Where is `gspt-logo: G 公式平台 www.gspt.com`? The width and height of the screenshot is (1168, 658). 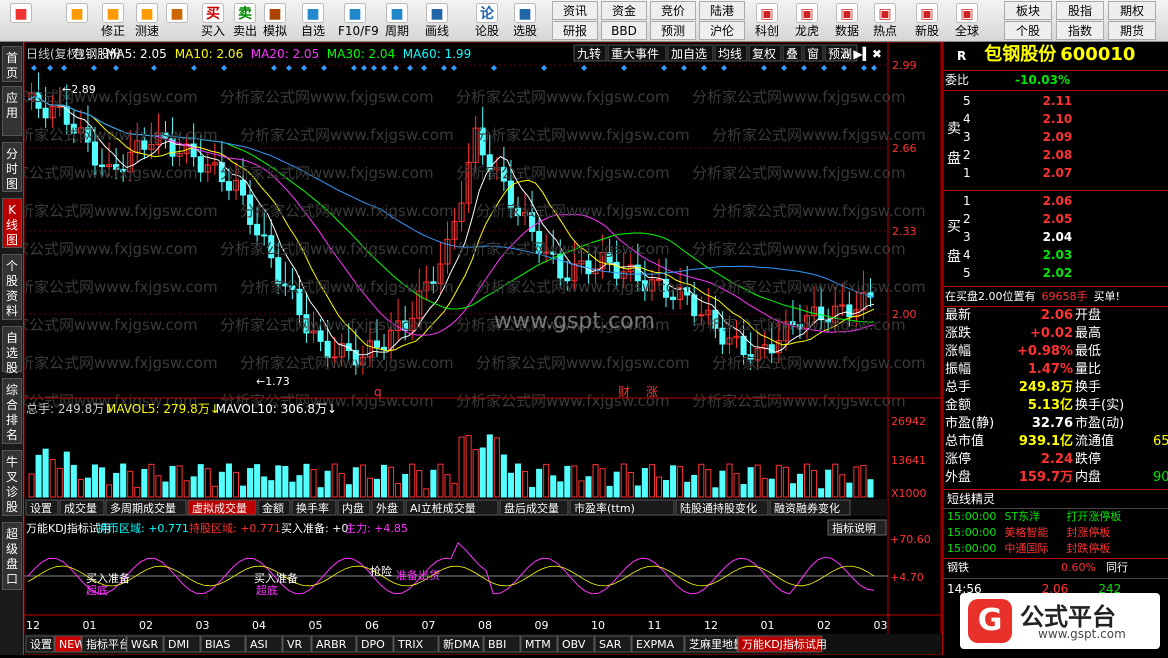 gspt-logo: G 公式平台 www.gspt.com is located at coordinates (1060, 621).